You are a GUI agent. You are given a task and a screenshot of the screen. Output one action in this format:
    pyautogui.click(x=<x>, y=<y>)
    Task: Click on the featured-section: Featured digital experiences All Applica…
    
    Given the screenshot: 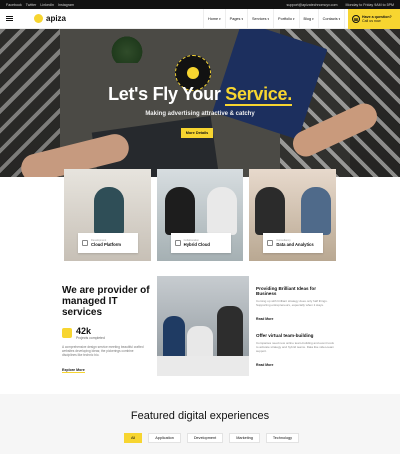 What is the action you would take?
    pyautogui.click(x=200, y=424)
    